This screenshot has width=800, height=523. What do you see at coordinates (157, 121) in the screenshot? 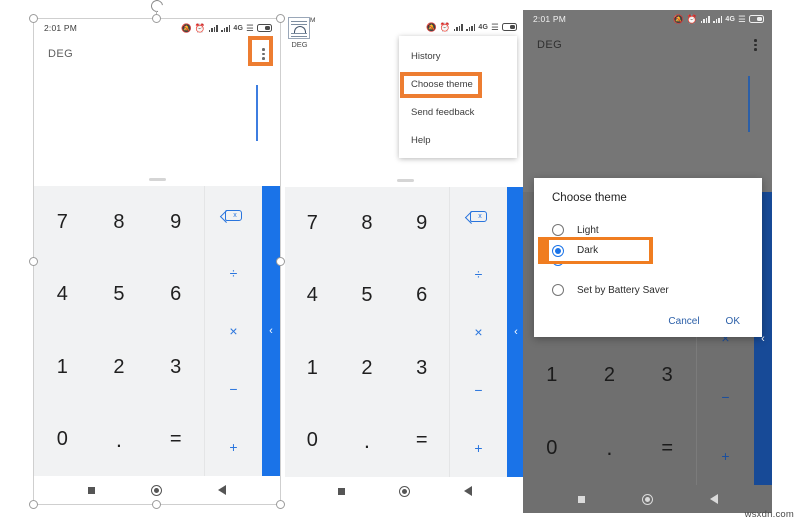
I see `calculator-display` at bounding box center [157, 121].